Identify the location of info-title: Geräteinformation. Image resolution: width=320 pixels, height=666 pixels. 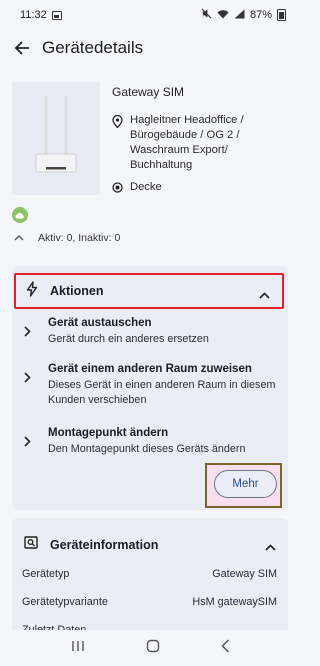
(104, 545).